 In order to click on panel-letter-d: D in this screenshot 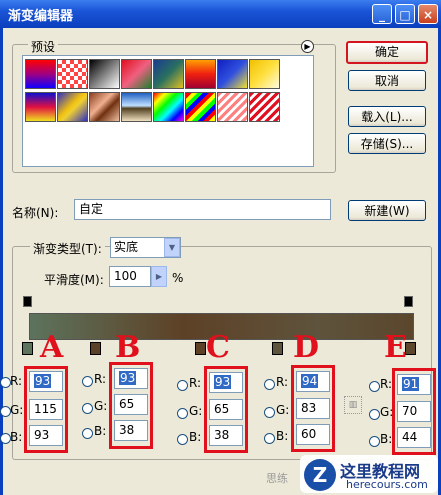, I will do `click(306, 347)`.